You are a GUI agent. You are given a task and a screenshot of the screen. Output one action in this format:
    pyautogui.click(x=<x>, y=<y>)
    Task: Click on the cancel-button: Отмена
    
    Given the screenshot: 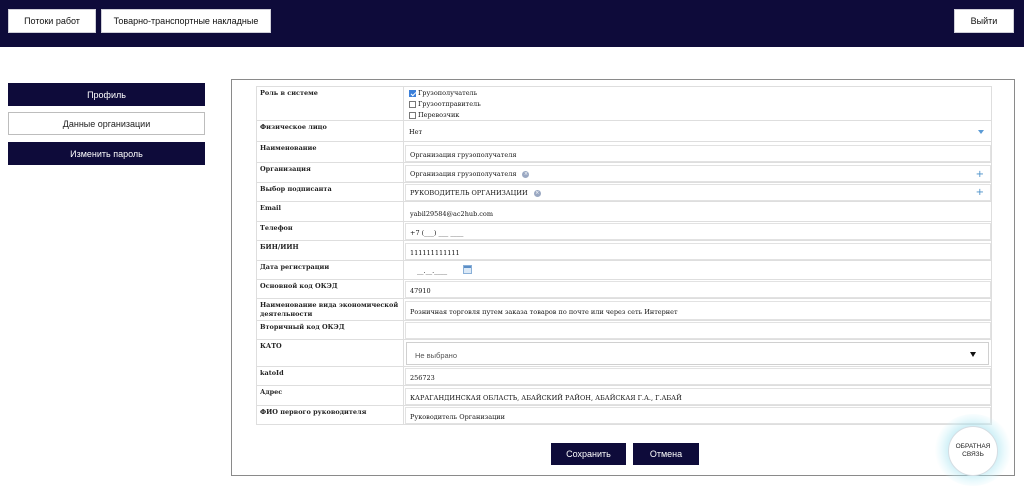 What is the action you would take?
    pyautogui.click(x=666, y=454)
    